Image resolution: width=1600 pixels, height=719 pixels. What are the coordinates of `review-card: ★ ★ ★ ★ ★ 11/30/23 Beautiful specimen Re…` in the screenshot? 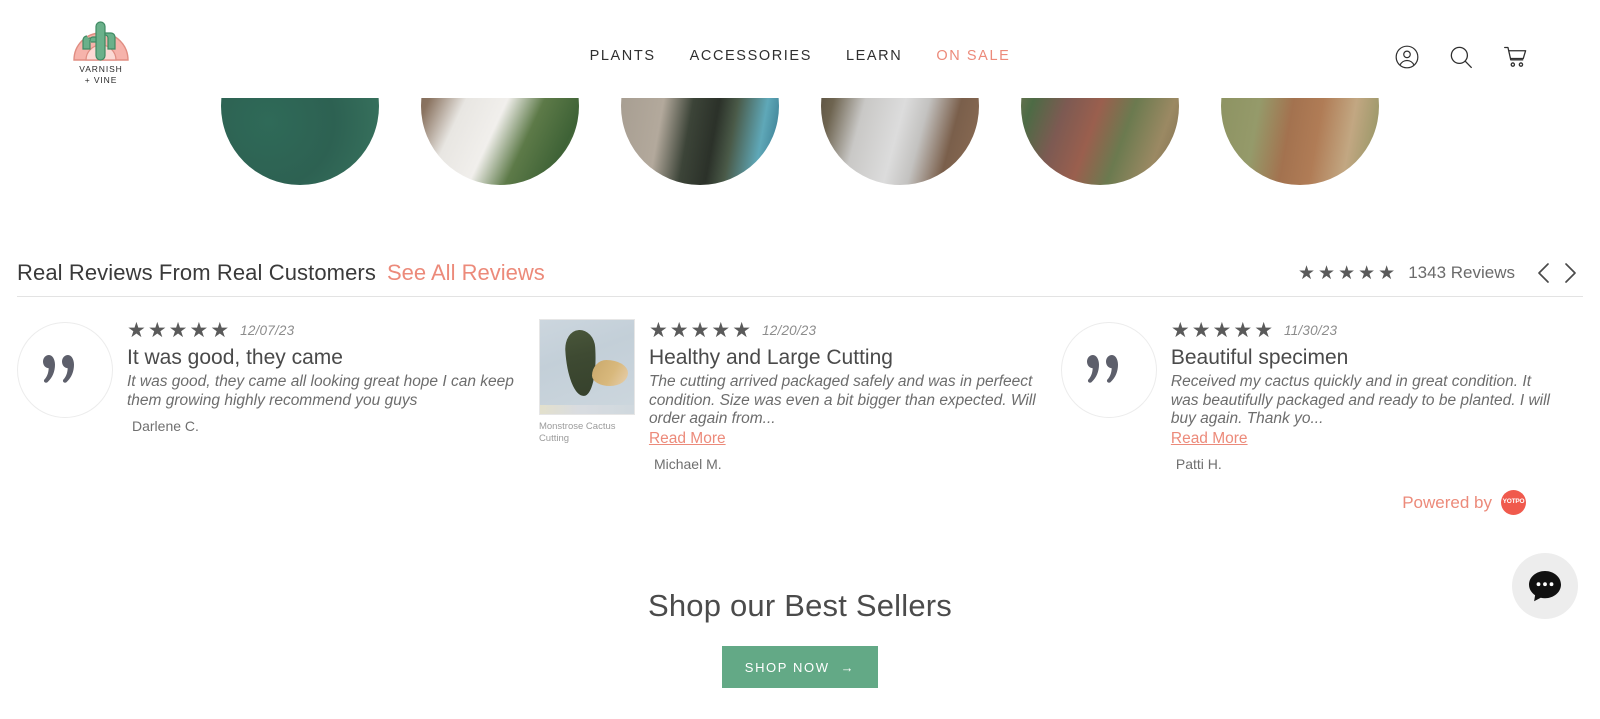 It's located at (1321, 395).